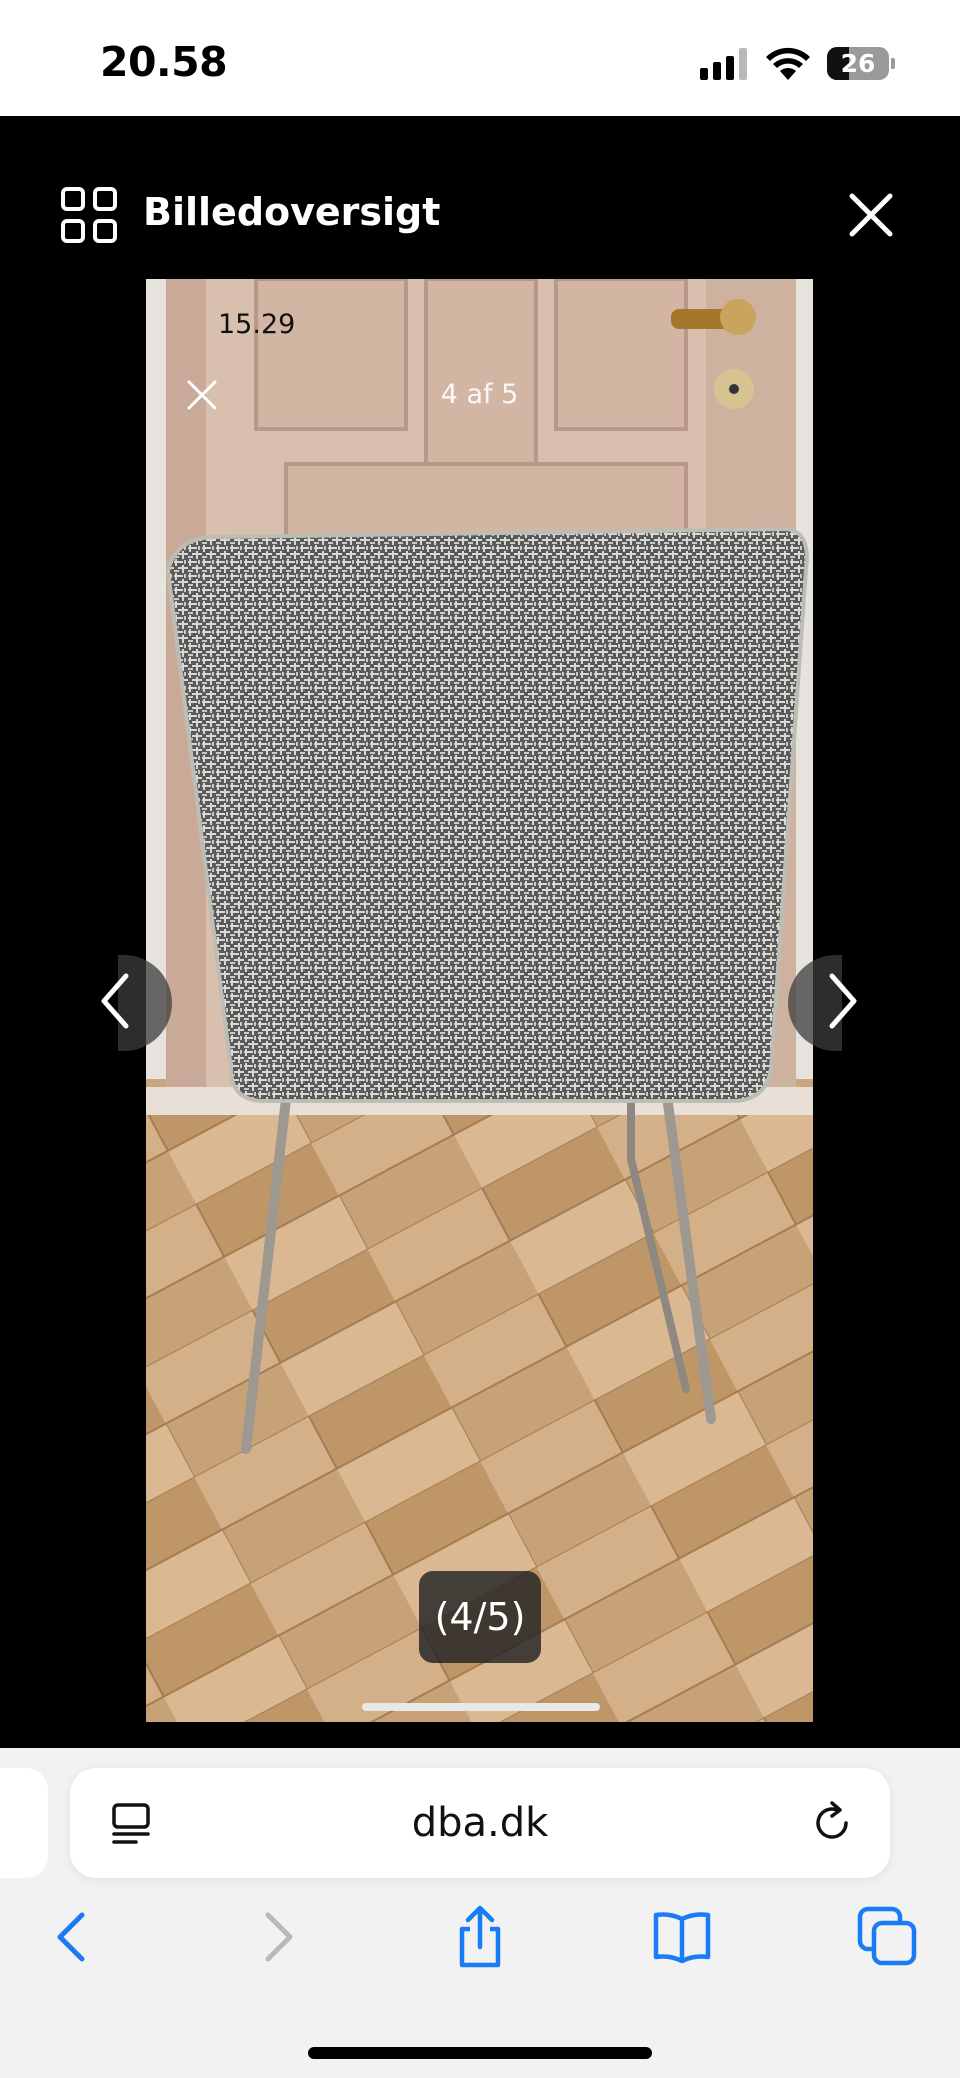 The image size is (960, 2078). Describe the element at coordinates (893, 63) in the screenshot. I see `battery-cap` at that location.